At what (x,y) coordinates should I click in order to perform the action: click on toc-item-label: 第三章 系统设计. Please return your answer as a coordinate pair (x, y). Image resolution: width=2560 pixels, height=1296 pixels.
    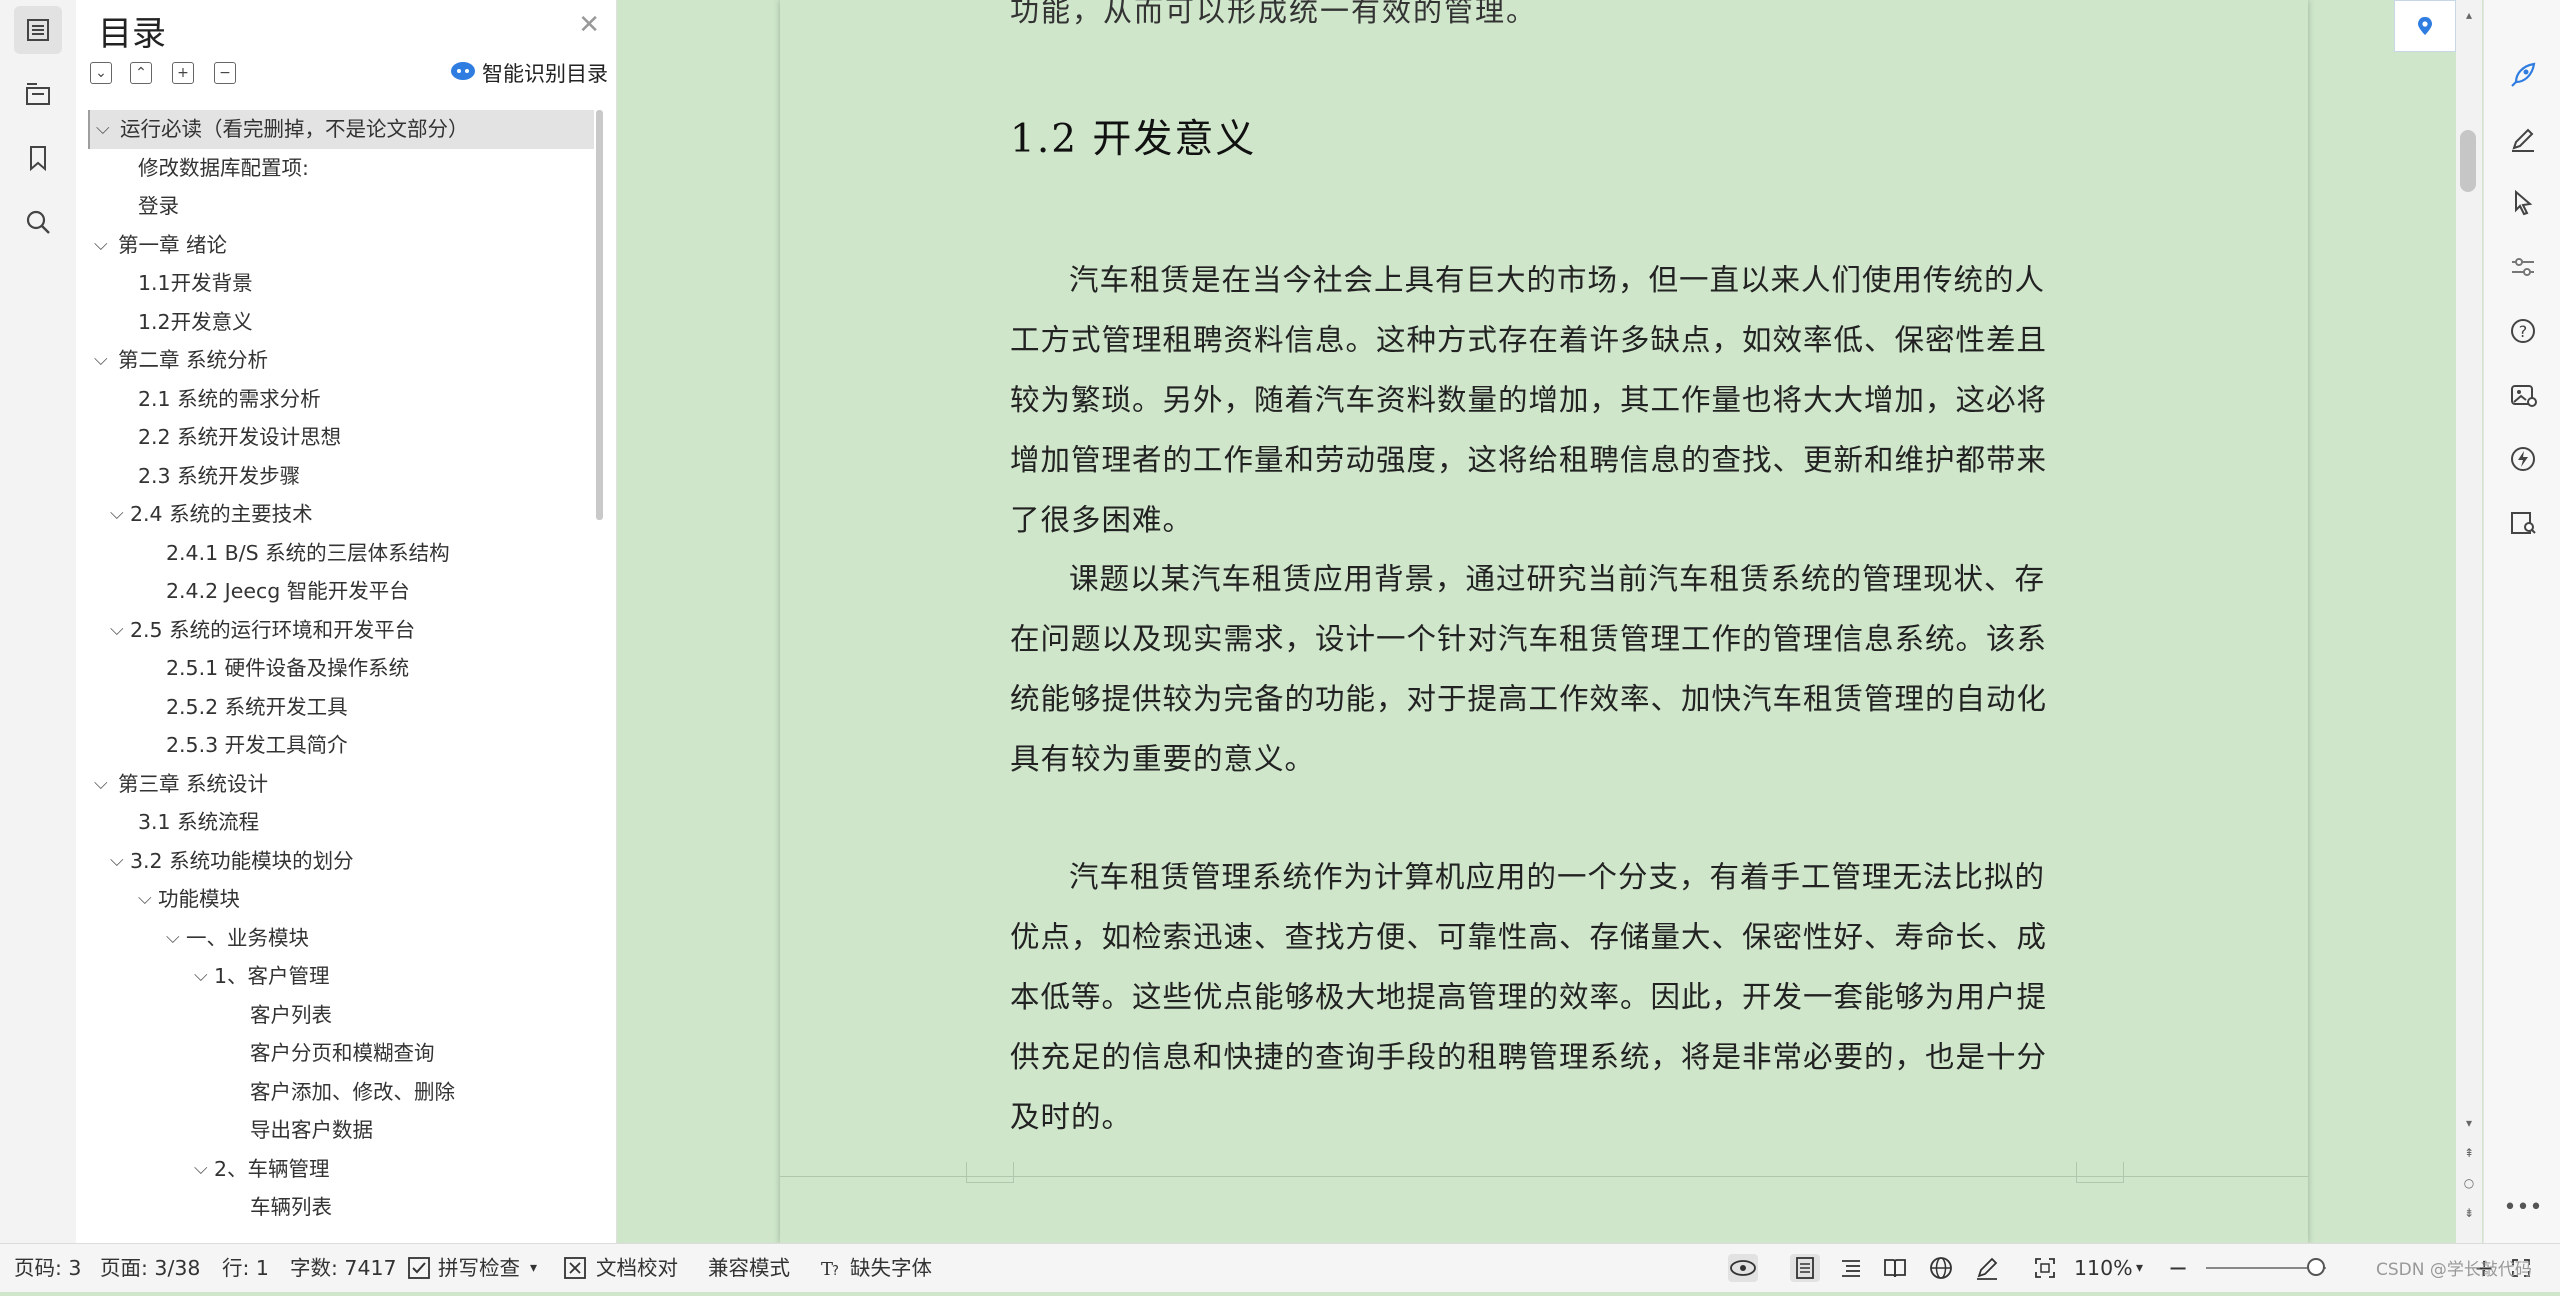
    Looking at the image, I should click on (193, 783).